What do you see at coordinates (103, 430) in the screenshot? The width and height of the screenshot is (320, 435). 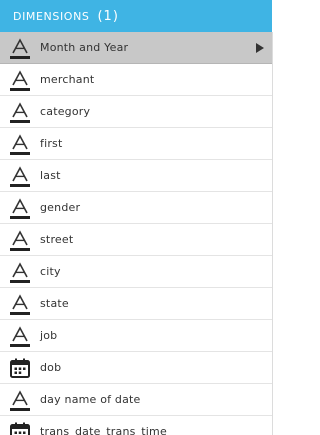 I see `dimension-label: trans_date_trans_time` at bounding box center [103, 430].